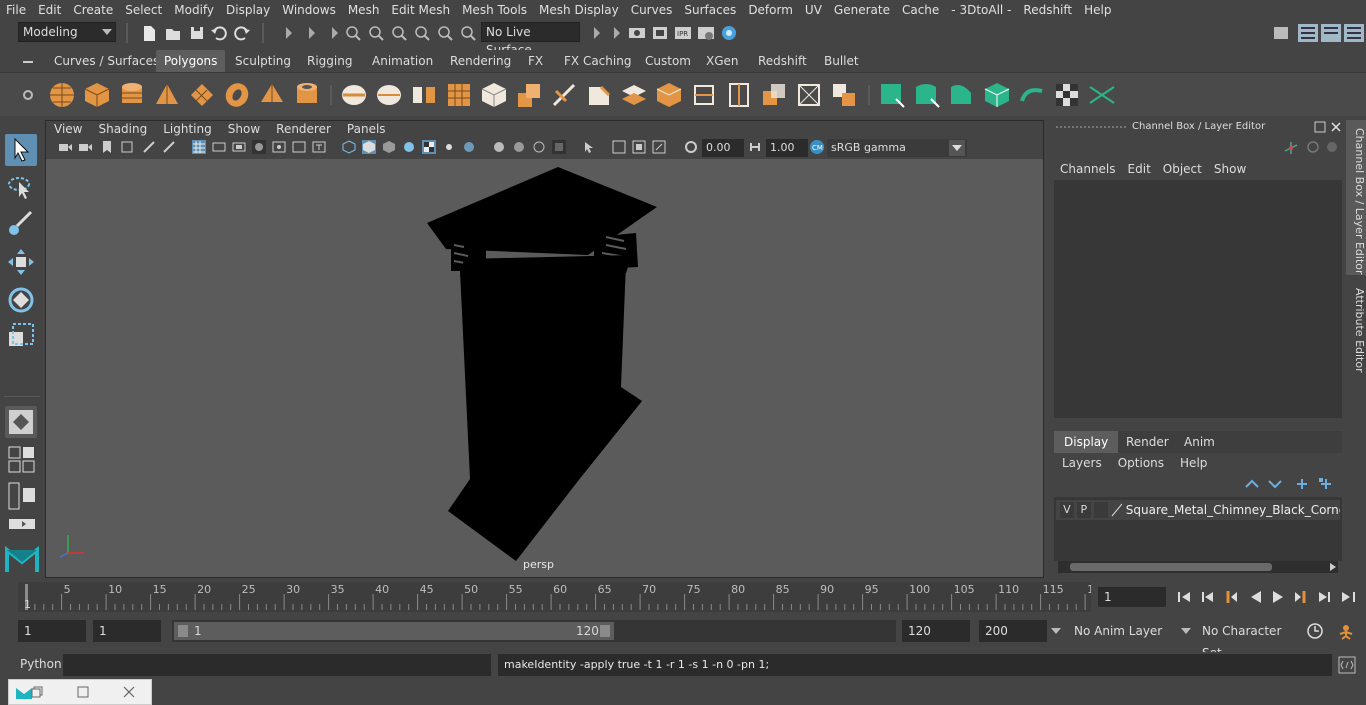 Image resolution: width=1366 pixels, height=705 pixels. I want to click on range-end-grip, so click(605, 631).